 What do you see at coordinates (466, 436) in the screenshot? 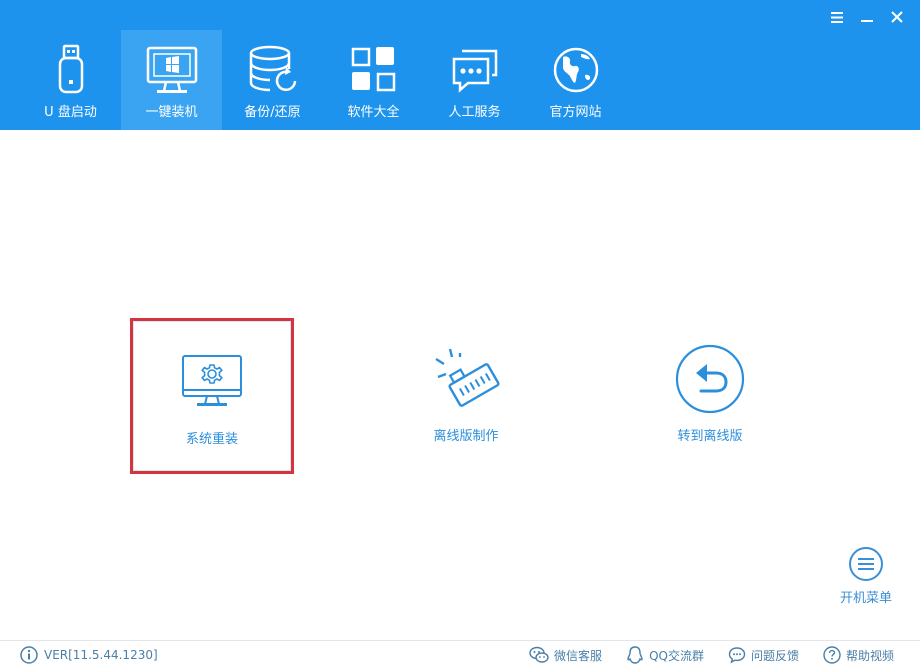
I see `card-label: 离线版制作` at bounding box center [466, 436].